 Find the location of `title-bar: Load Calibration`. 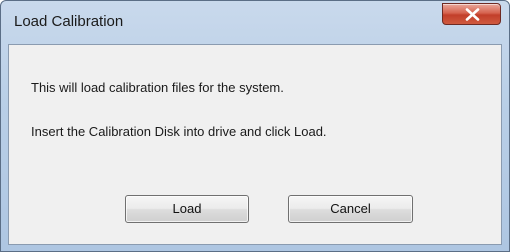

title-bar: Load Calibration is located at coordinates (255, 19).